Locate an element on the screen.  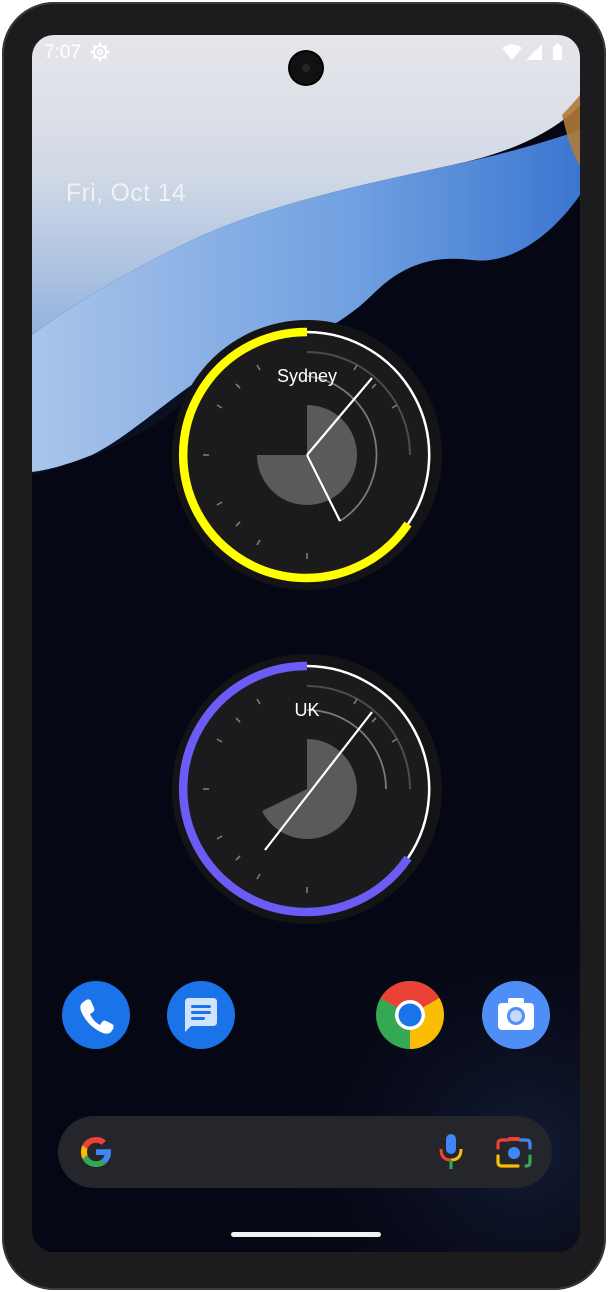
messages-app-button is located at coordinates (201, 1015).